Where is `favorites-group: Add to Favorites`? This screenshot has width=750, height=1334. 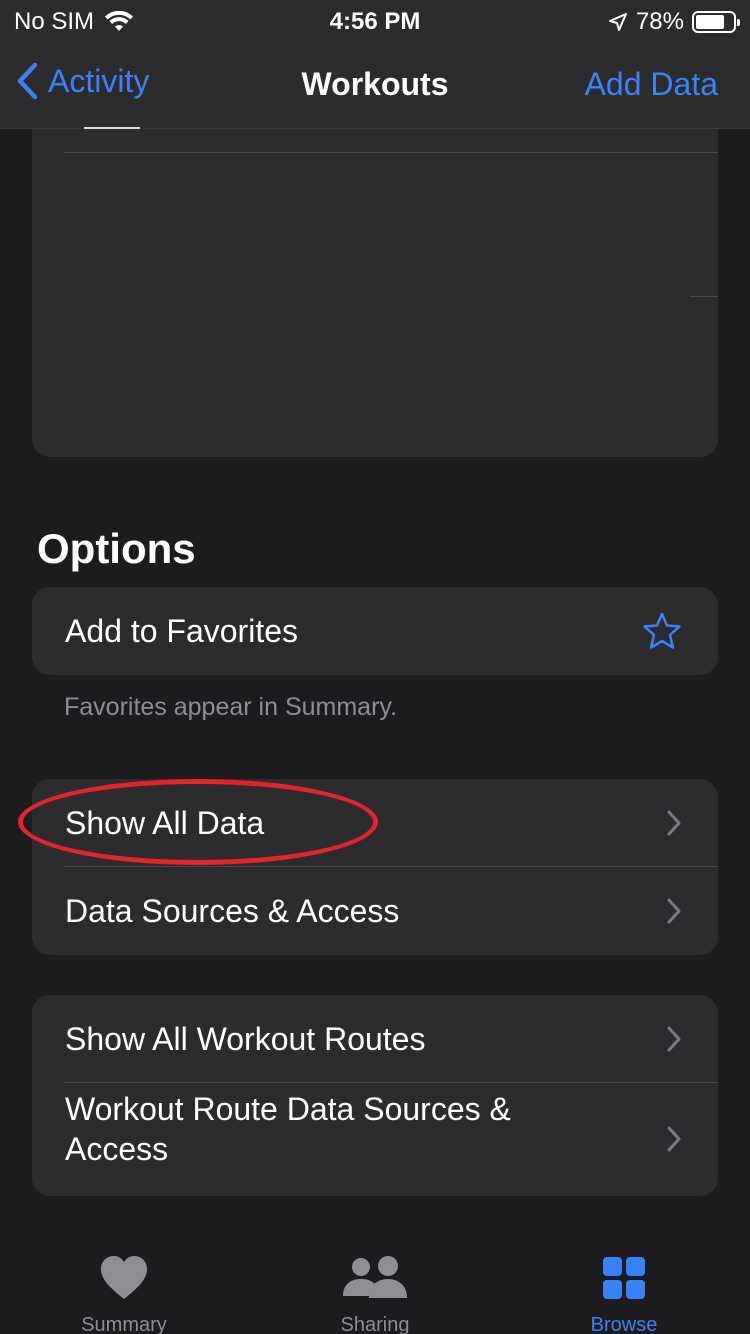
favorites-group: Add to Favorites is located at coordinates (375, 631).